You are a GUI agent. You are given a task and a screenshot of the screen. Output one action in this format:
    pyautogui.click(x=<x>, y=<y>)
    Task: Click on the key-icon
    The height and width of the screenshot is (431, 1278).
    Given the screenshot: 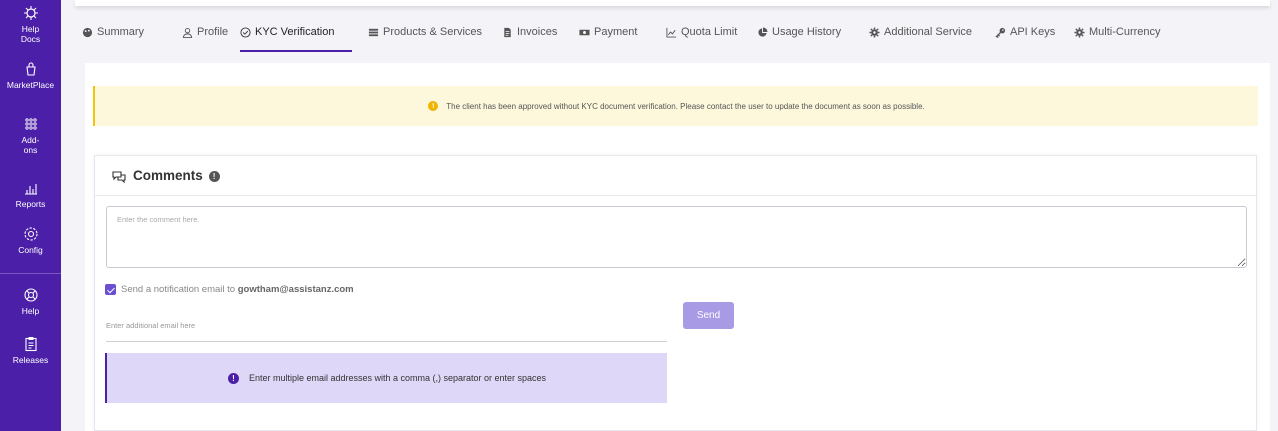 What is the action you would take?
    pyautogui.click(x=1000, y=32)
    